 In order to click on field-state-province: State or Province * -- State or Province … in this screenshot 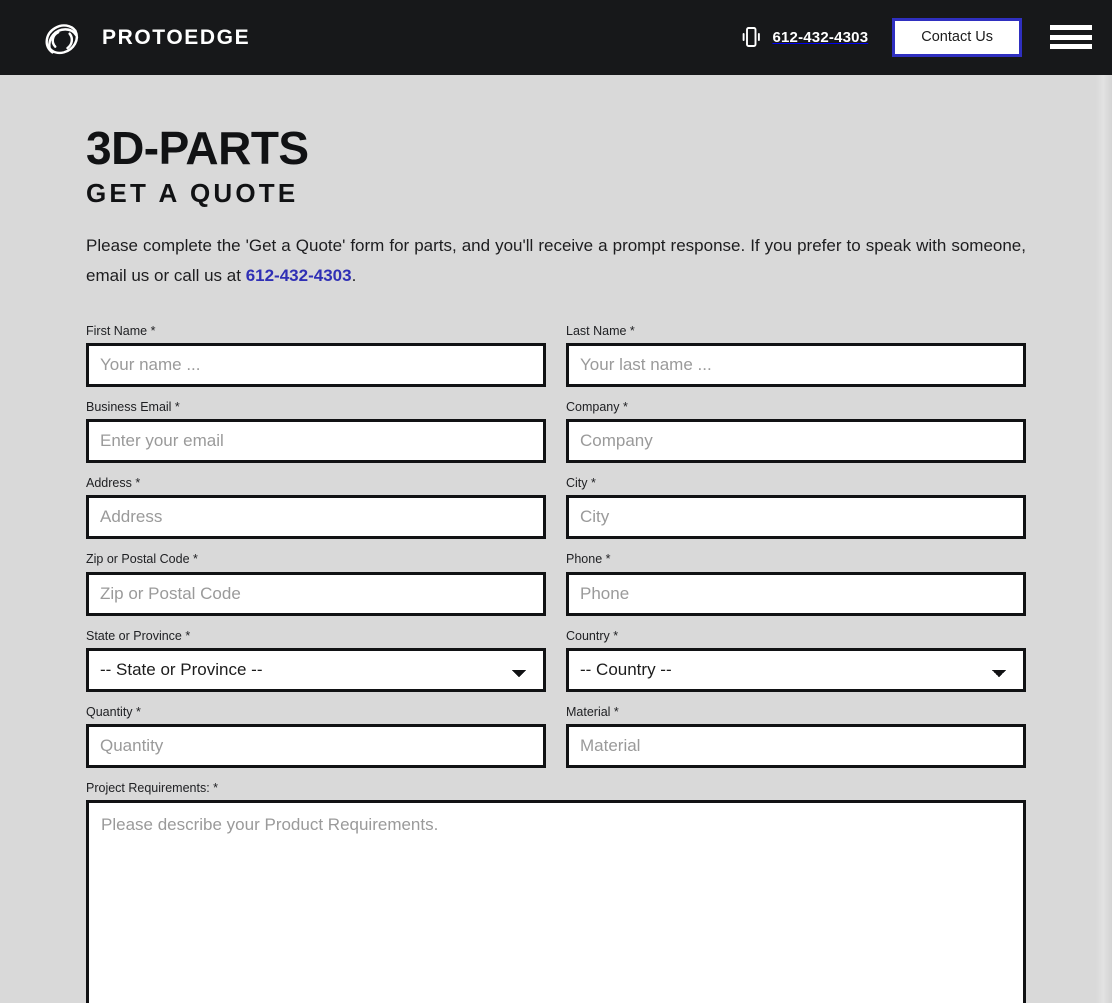, I will do `click(316, 660)`.